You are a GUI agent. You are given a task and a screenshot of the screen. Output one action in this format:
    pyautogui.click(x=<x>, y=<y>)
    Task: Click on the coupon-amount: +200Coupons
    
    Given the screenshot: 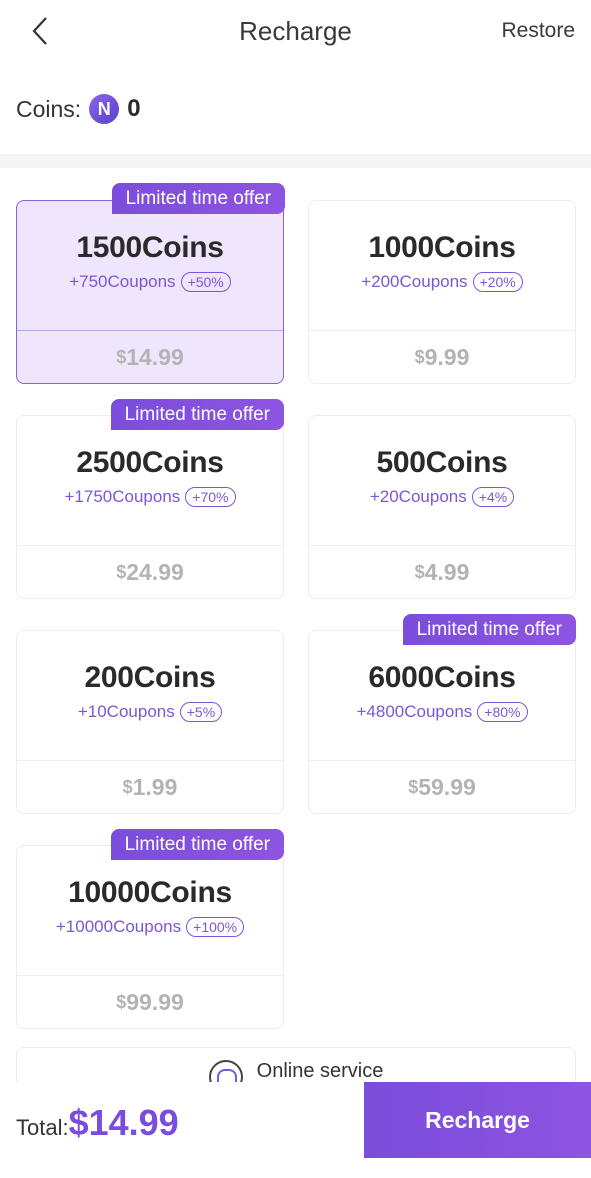 What is the action you would take?
    pyautogui.click(x=414, y=281)
    